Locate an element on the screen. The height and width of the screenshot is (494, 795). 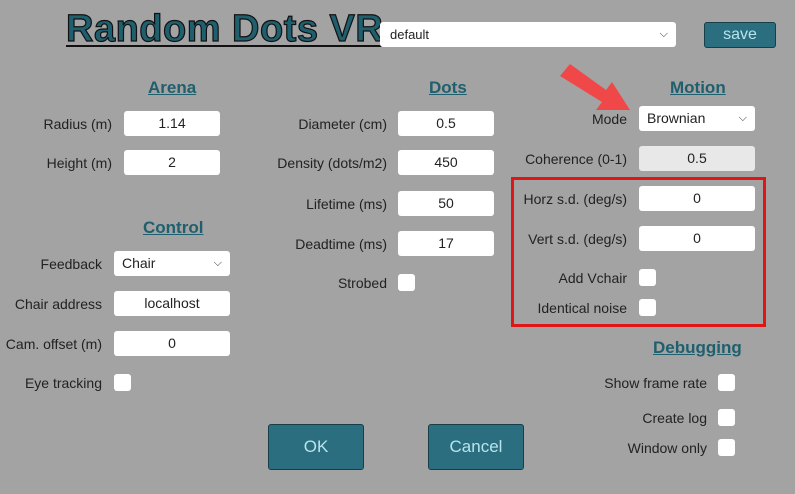
height-label: Height (m) is located at coordinates (79, 163).